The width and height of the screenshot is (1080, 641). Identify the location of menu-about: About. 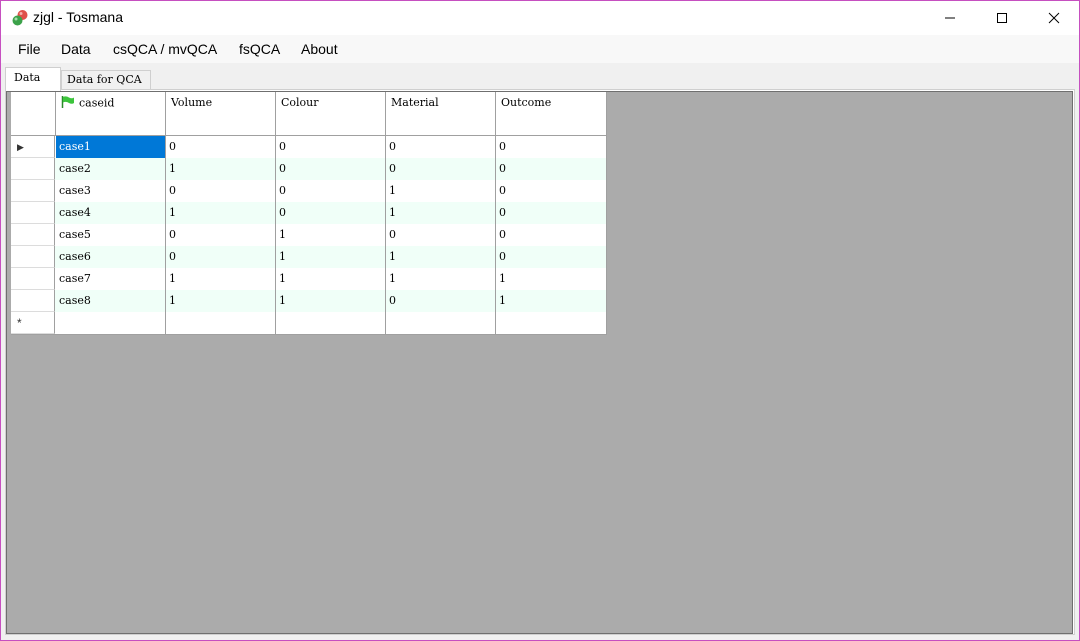
(319, 49).